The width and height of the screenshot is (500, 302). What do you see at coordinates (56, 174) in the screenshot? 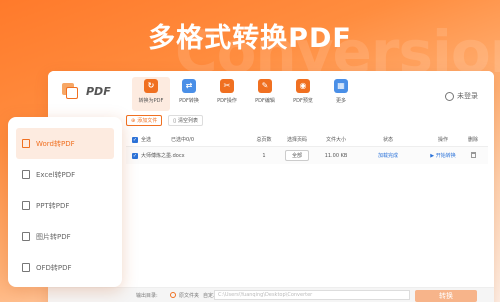
I see `sidebar-item-label: Excel转PDF` at bounding box center [56, 174].